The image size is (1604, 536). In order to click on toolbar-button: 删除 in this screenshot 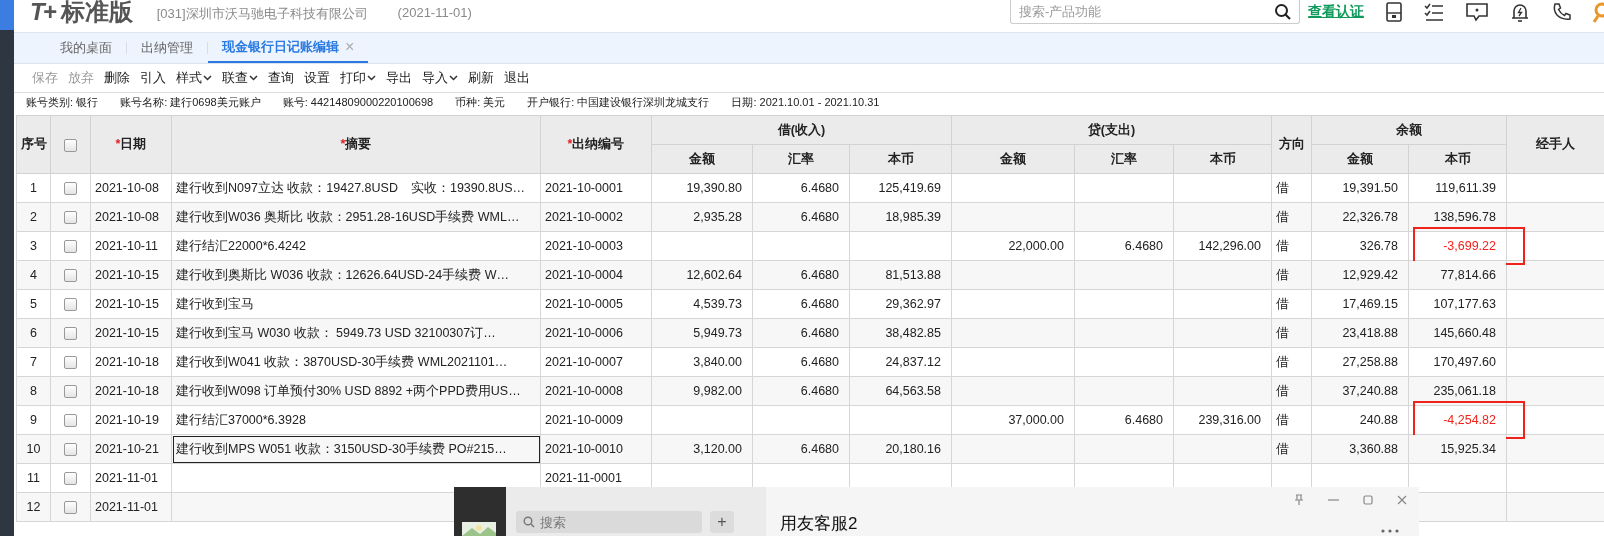, I will do `click(117, 78)`.